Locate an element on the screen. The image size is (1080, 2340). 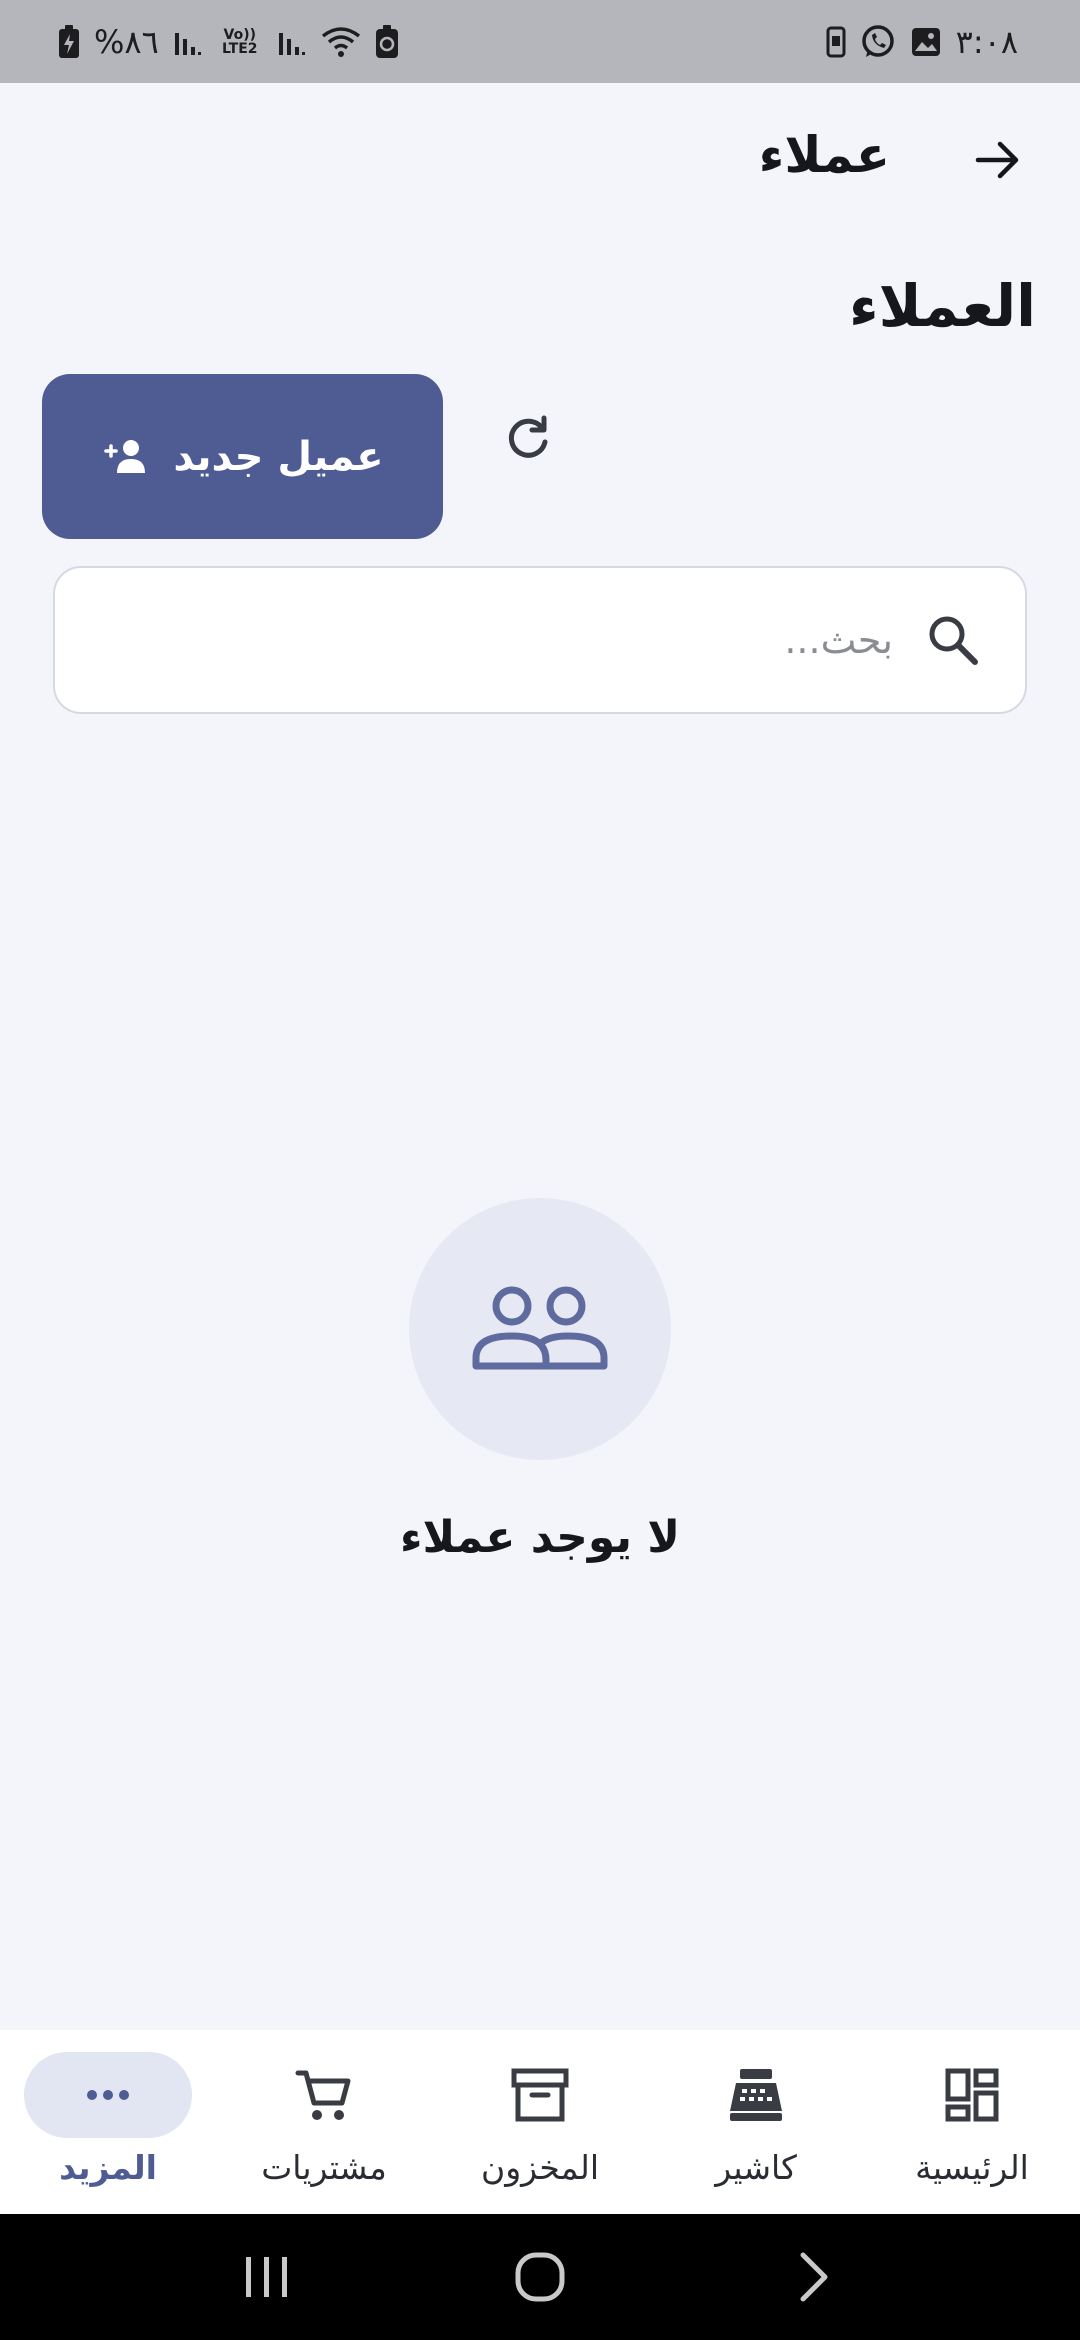
bottom-navigation: المزيد مشتريات المخزون كاشير الرئيسية is located at coordinates (540, 2122).